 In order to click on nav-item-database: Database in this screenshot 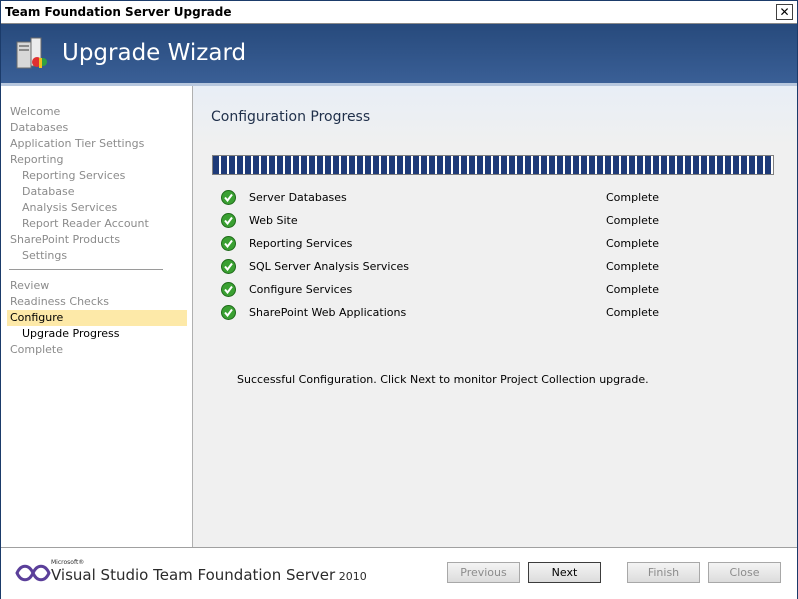, I will do `click(42, 192)`.